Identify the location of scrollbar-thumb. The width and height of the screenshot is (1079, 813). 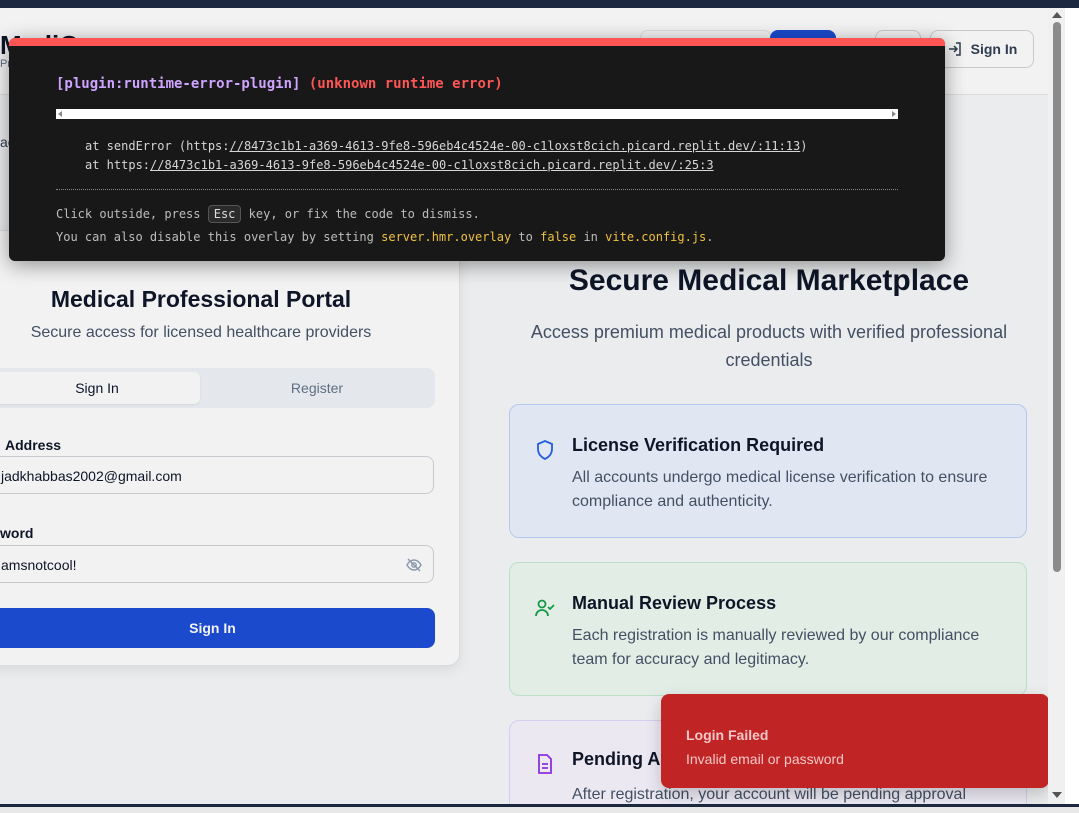
(1057, 297).